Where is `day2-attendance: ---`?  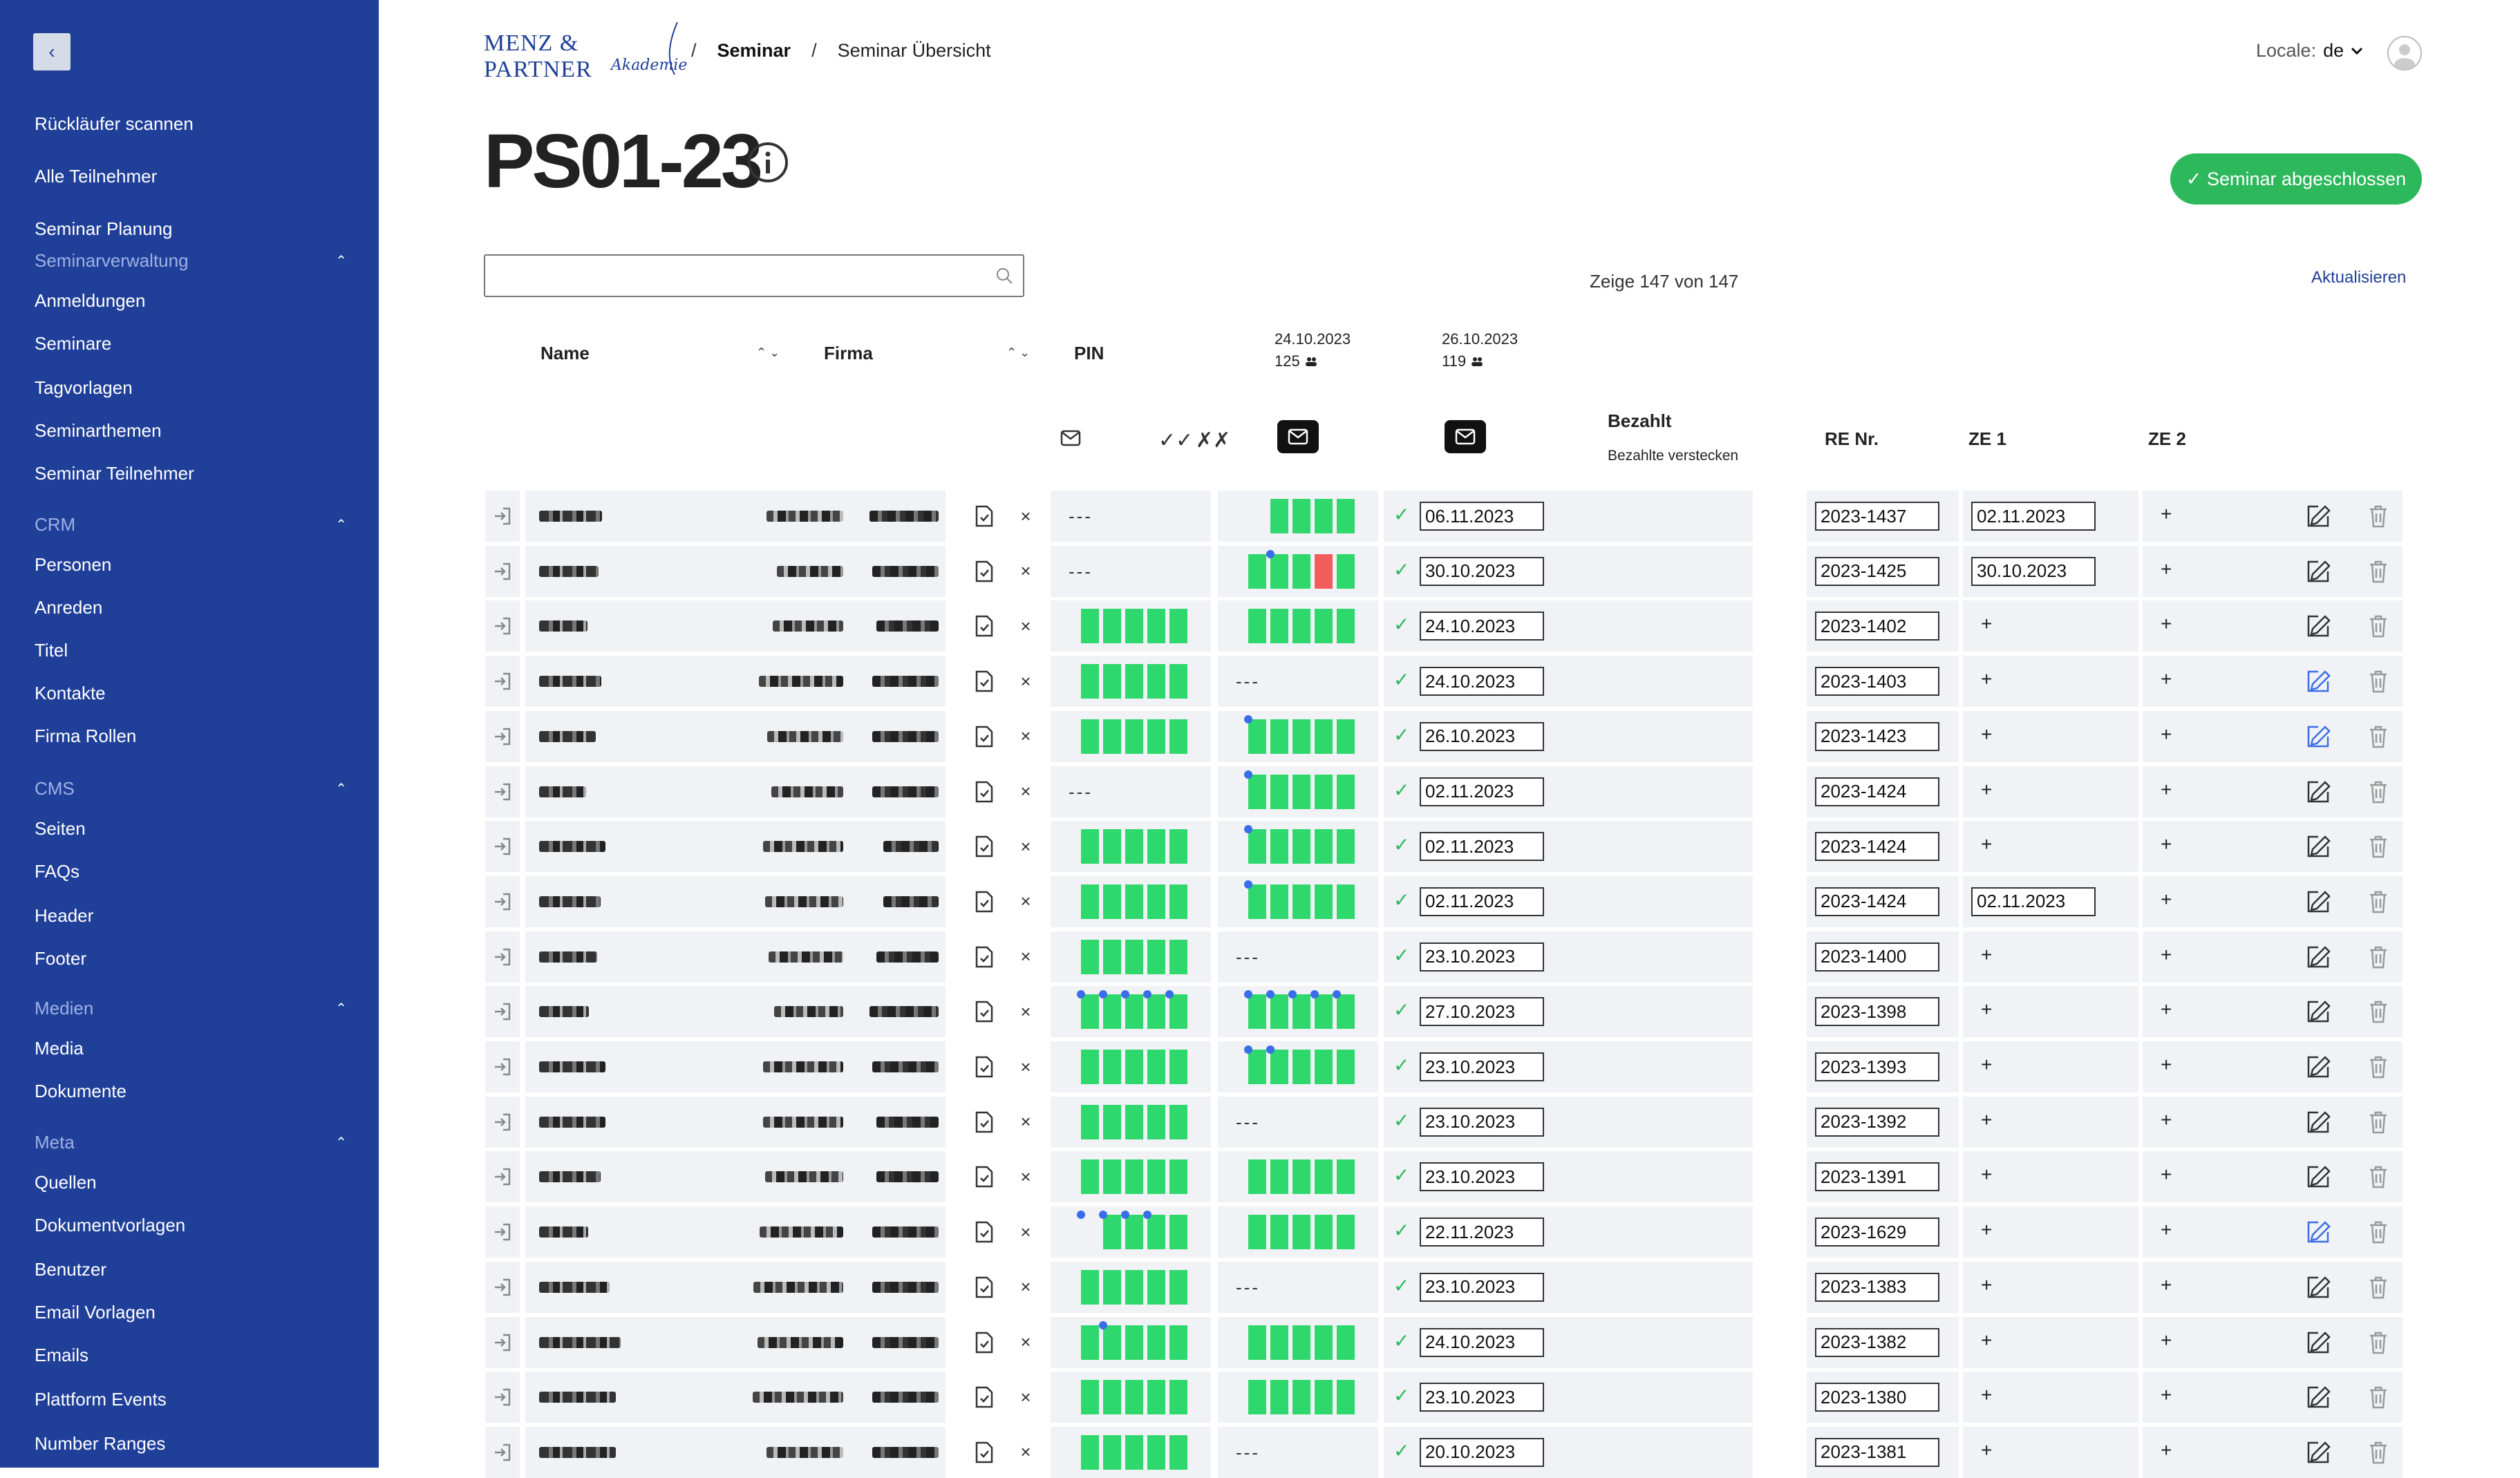
day2-attendance: --- is located at coordinates (1298, 1122).